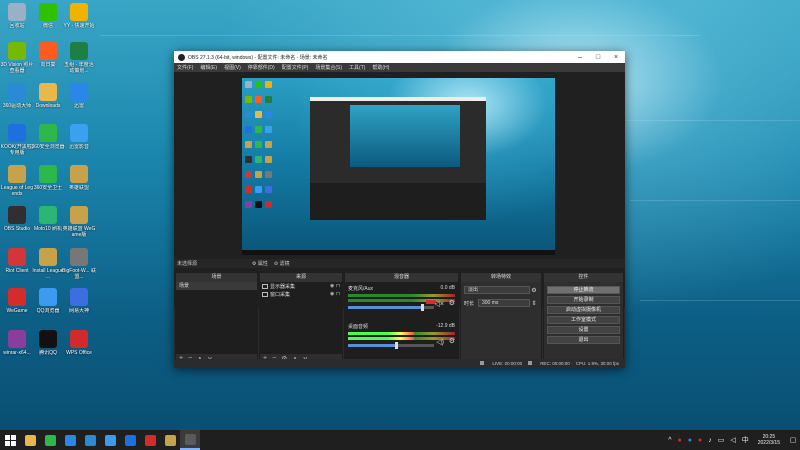 Image resolution: width=800 pixels, height=450 pixels. Describe the element at coordinates (208, 67) in the screenshot. I see `menu-item: 编辑(E)` at that location.